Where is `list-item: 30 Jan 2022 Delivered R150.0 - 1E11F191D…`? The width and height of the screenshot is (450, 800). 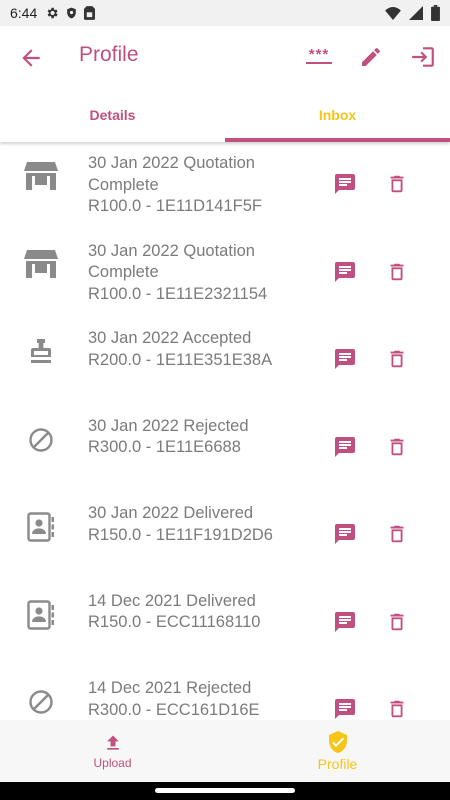
list-item: 30 Jan 2022 Delivered R150.0 - 1E11F191D… is located at coordinates (225, 536).